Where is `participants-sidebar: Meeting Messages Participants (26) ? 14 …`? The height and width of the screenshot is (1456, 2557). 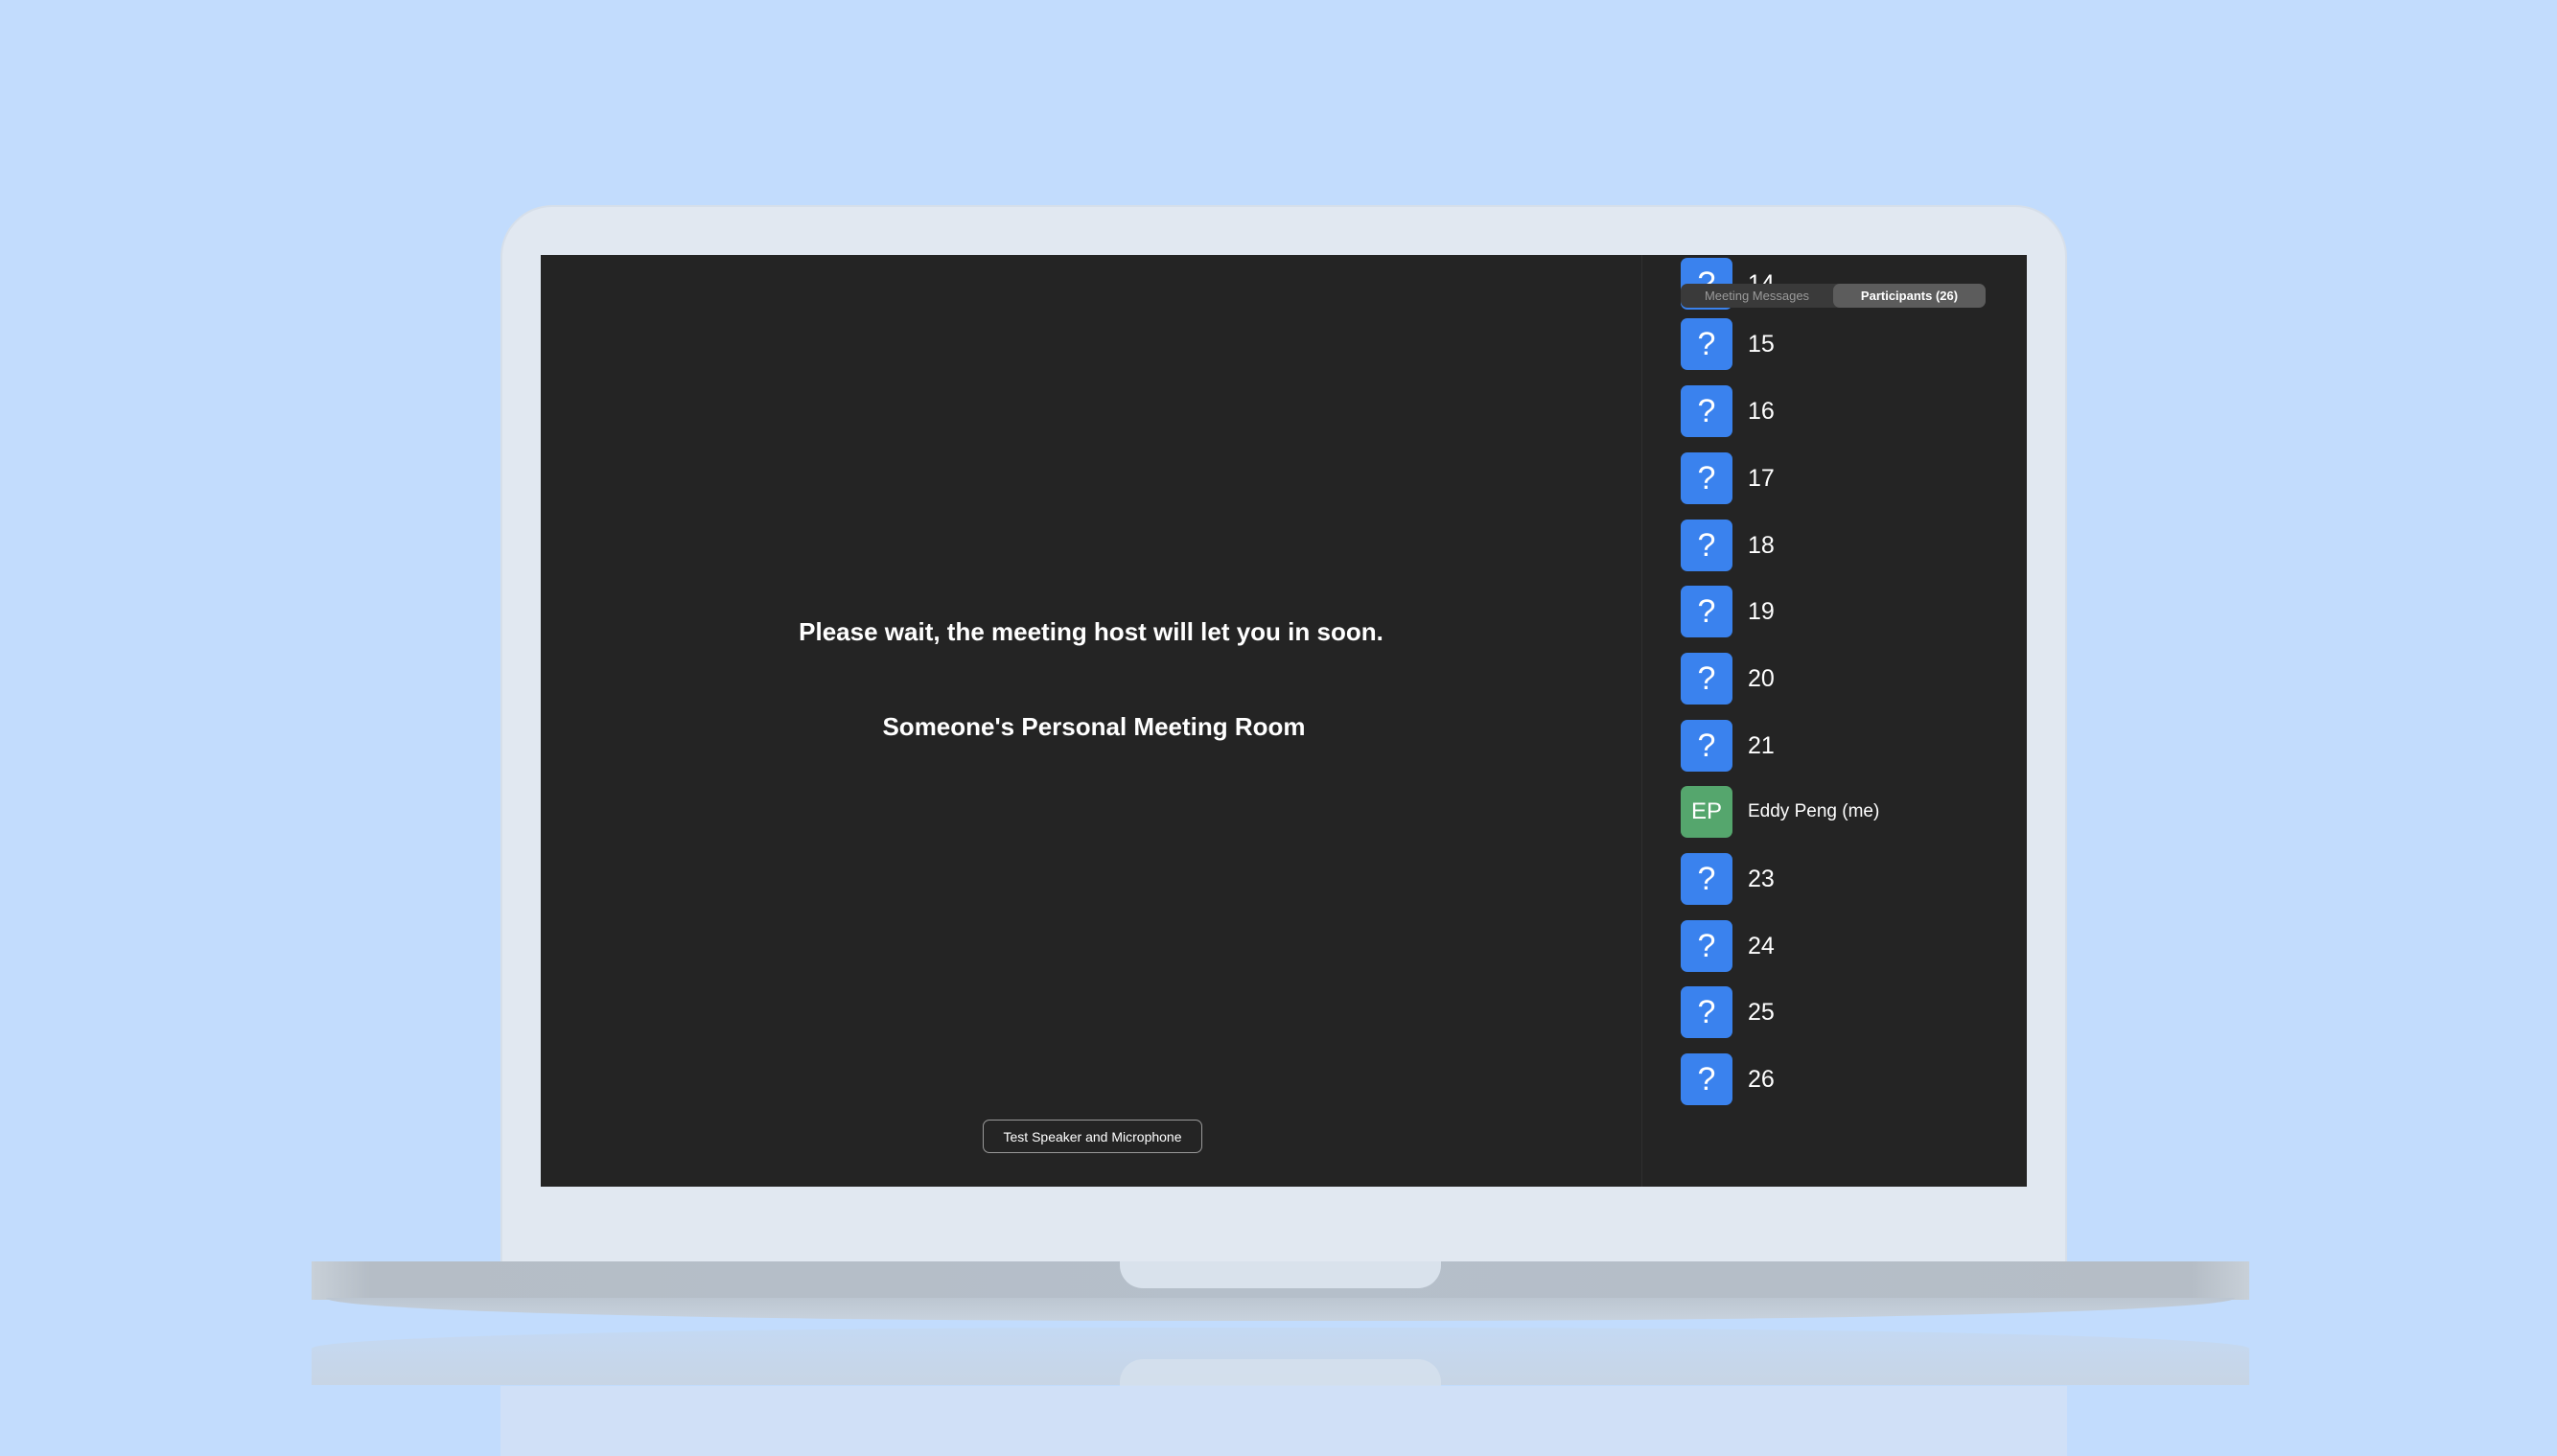 participants-sidebar: Meeting Messages Participants (26) ? 14 … is located at coordinates (1834, 721).